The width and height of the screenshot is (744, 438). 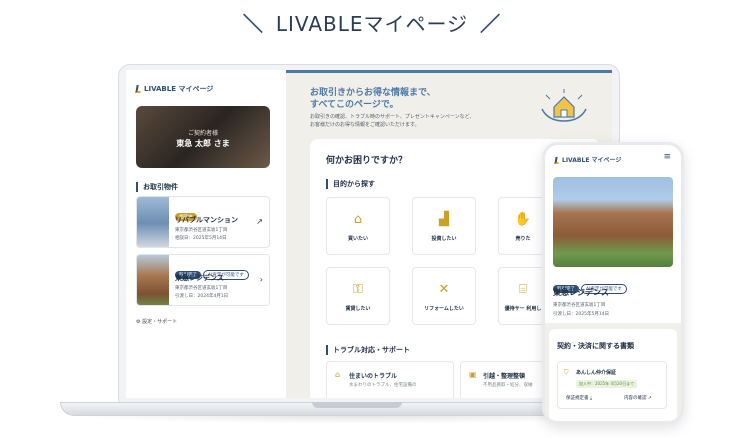 I want to click on purpose-invest-button: ▟ 投資したい, so click(x=444, y=226).